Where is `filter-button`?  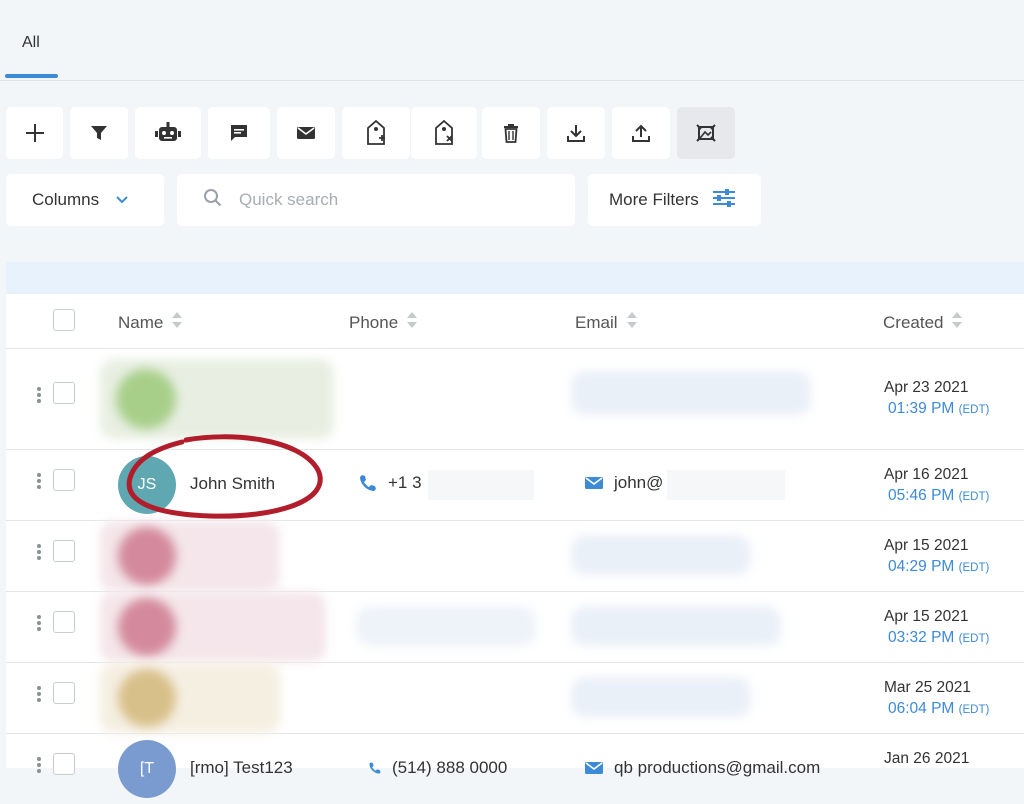
filter-button is located at coordinates (99, 133).